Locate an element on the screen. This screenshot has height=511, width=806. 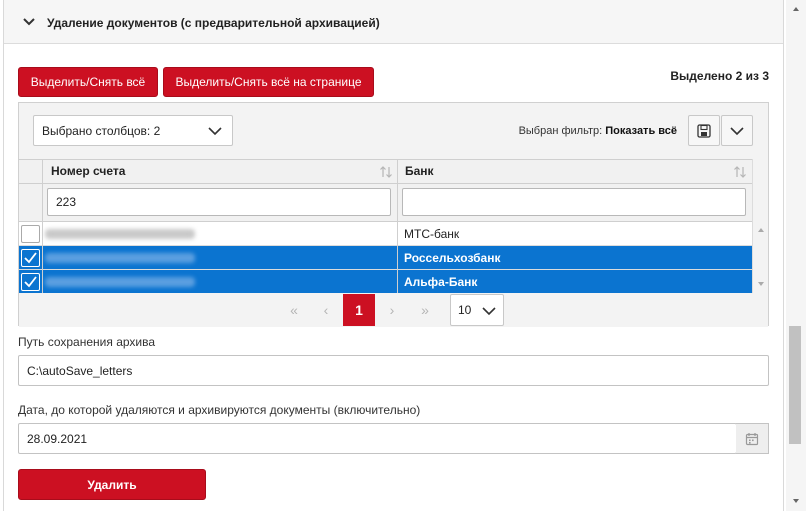
filter-value: Показать всё is located at coordinates (641, 131).